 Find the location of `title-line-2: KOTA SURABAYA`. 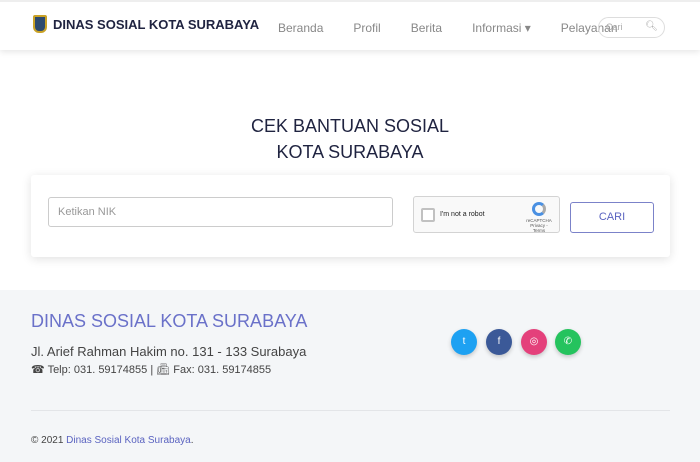

title-line-2: KOTA SURABAYA is located at coordinates (350, 152).